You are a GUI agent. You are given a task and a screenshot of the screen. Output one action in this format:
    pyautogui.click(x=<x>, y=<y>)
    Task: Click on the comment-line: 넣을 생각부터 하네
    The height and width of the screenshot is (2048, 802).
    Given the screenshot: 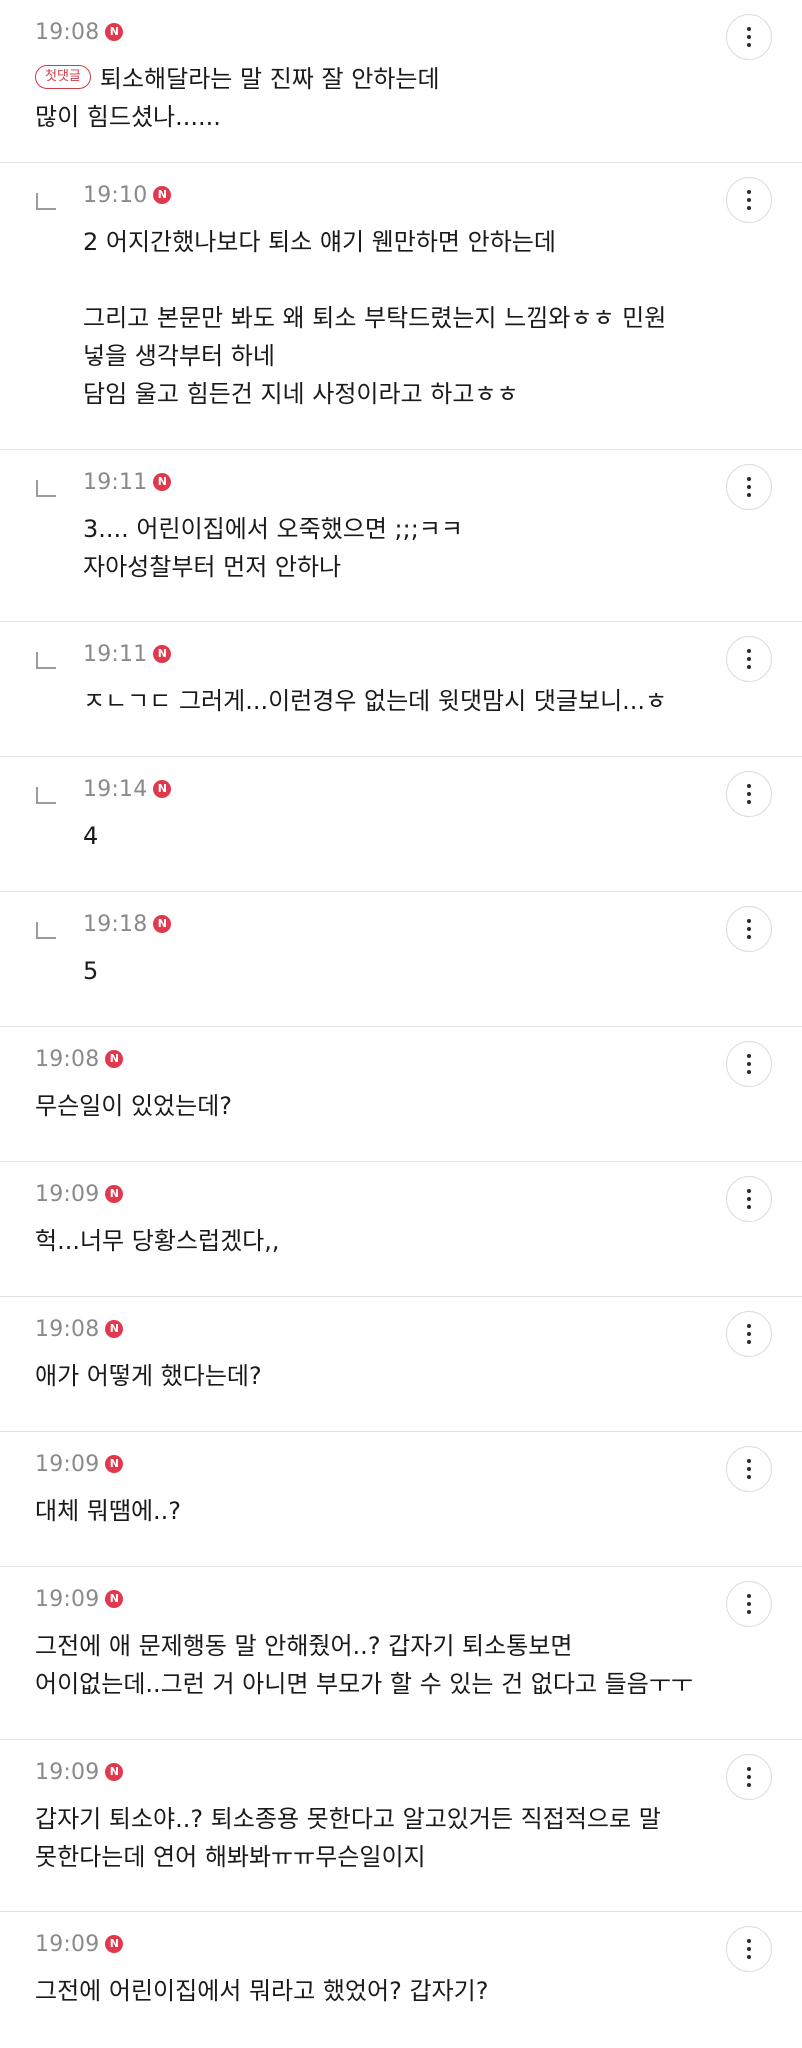 What is the action you would take?
    pyautogui.click(x=179, y=356)
    